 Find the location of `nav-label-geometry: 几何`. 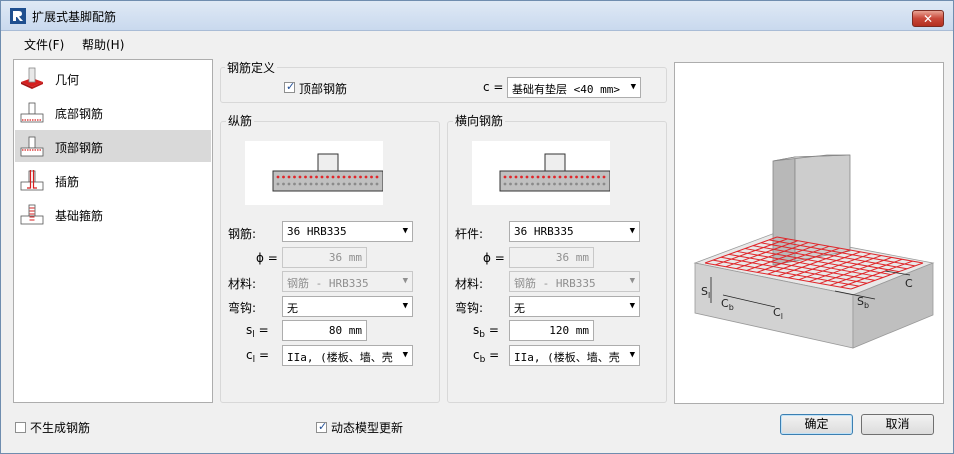

nav-label-geometry: 几何 is located at coordinates (67, 80).